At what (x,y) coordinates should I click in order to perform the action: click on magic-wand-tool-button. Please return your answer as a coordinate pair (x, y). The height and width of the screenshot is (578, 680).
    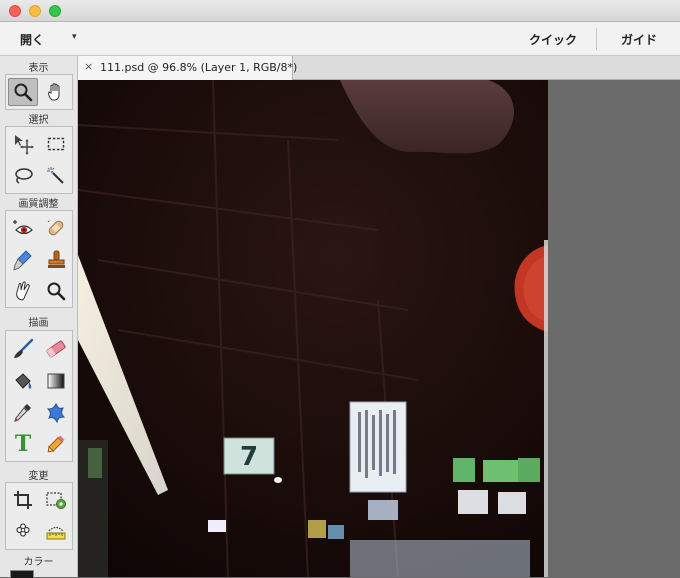
    Looking at the image, I should click on (56, 176).